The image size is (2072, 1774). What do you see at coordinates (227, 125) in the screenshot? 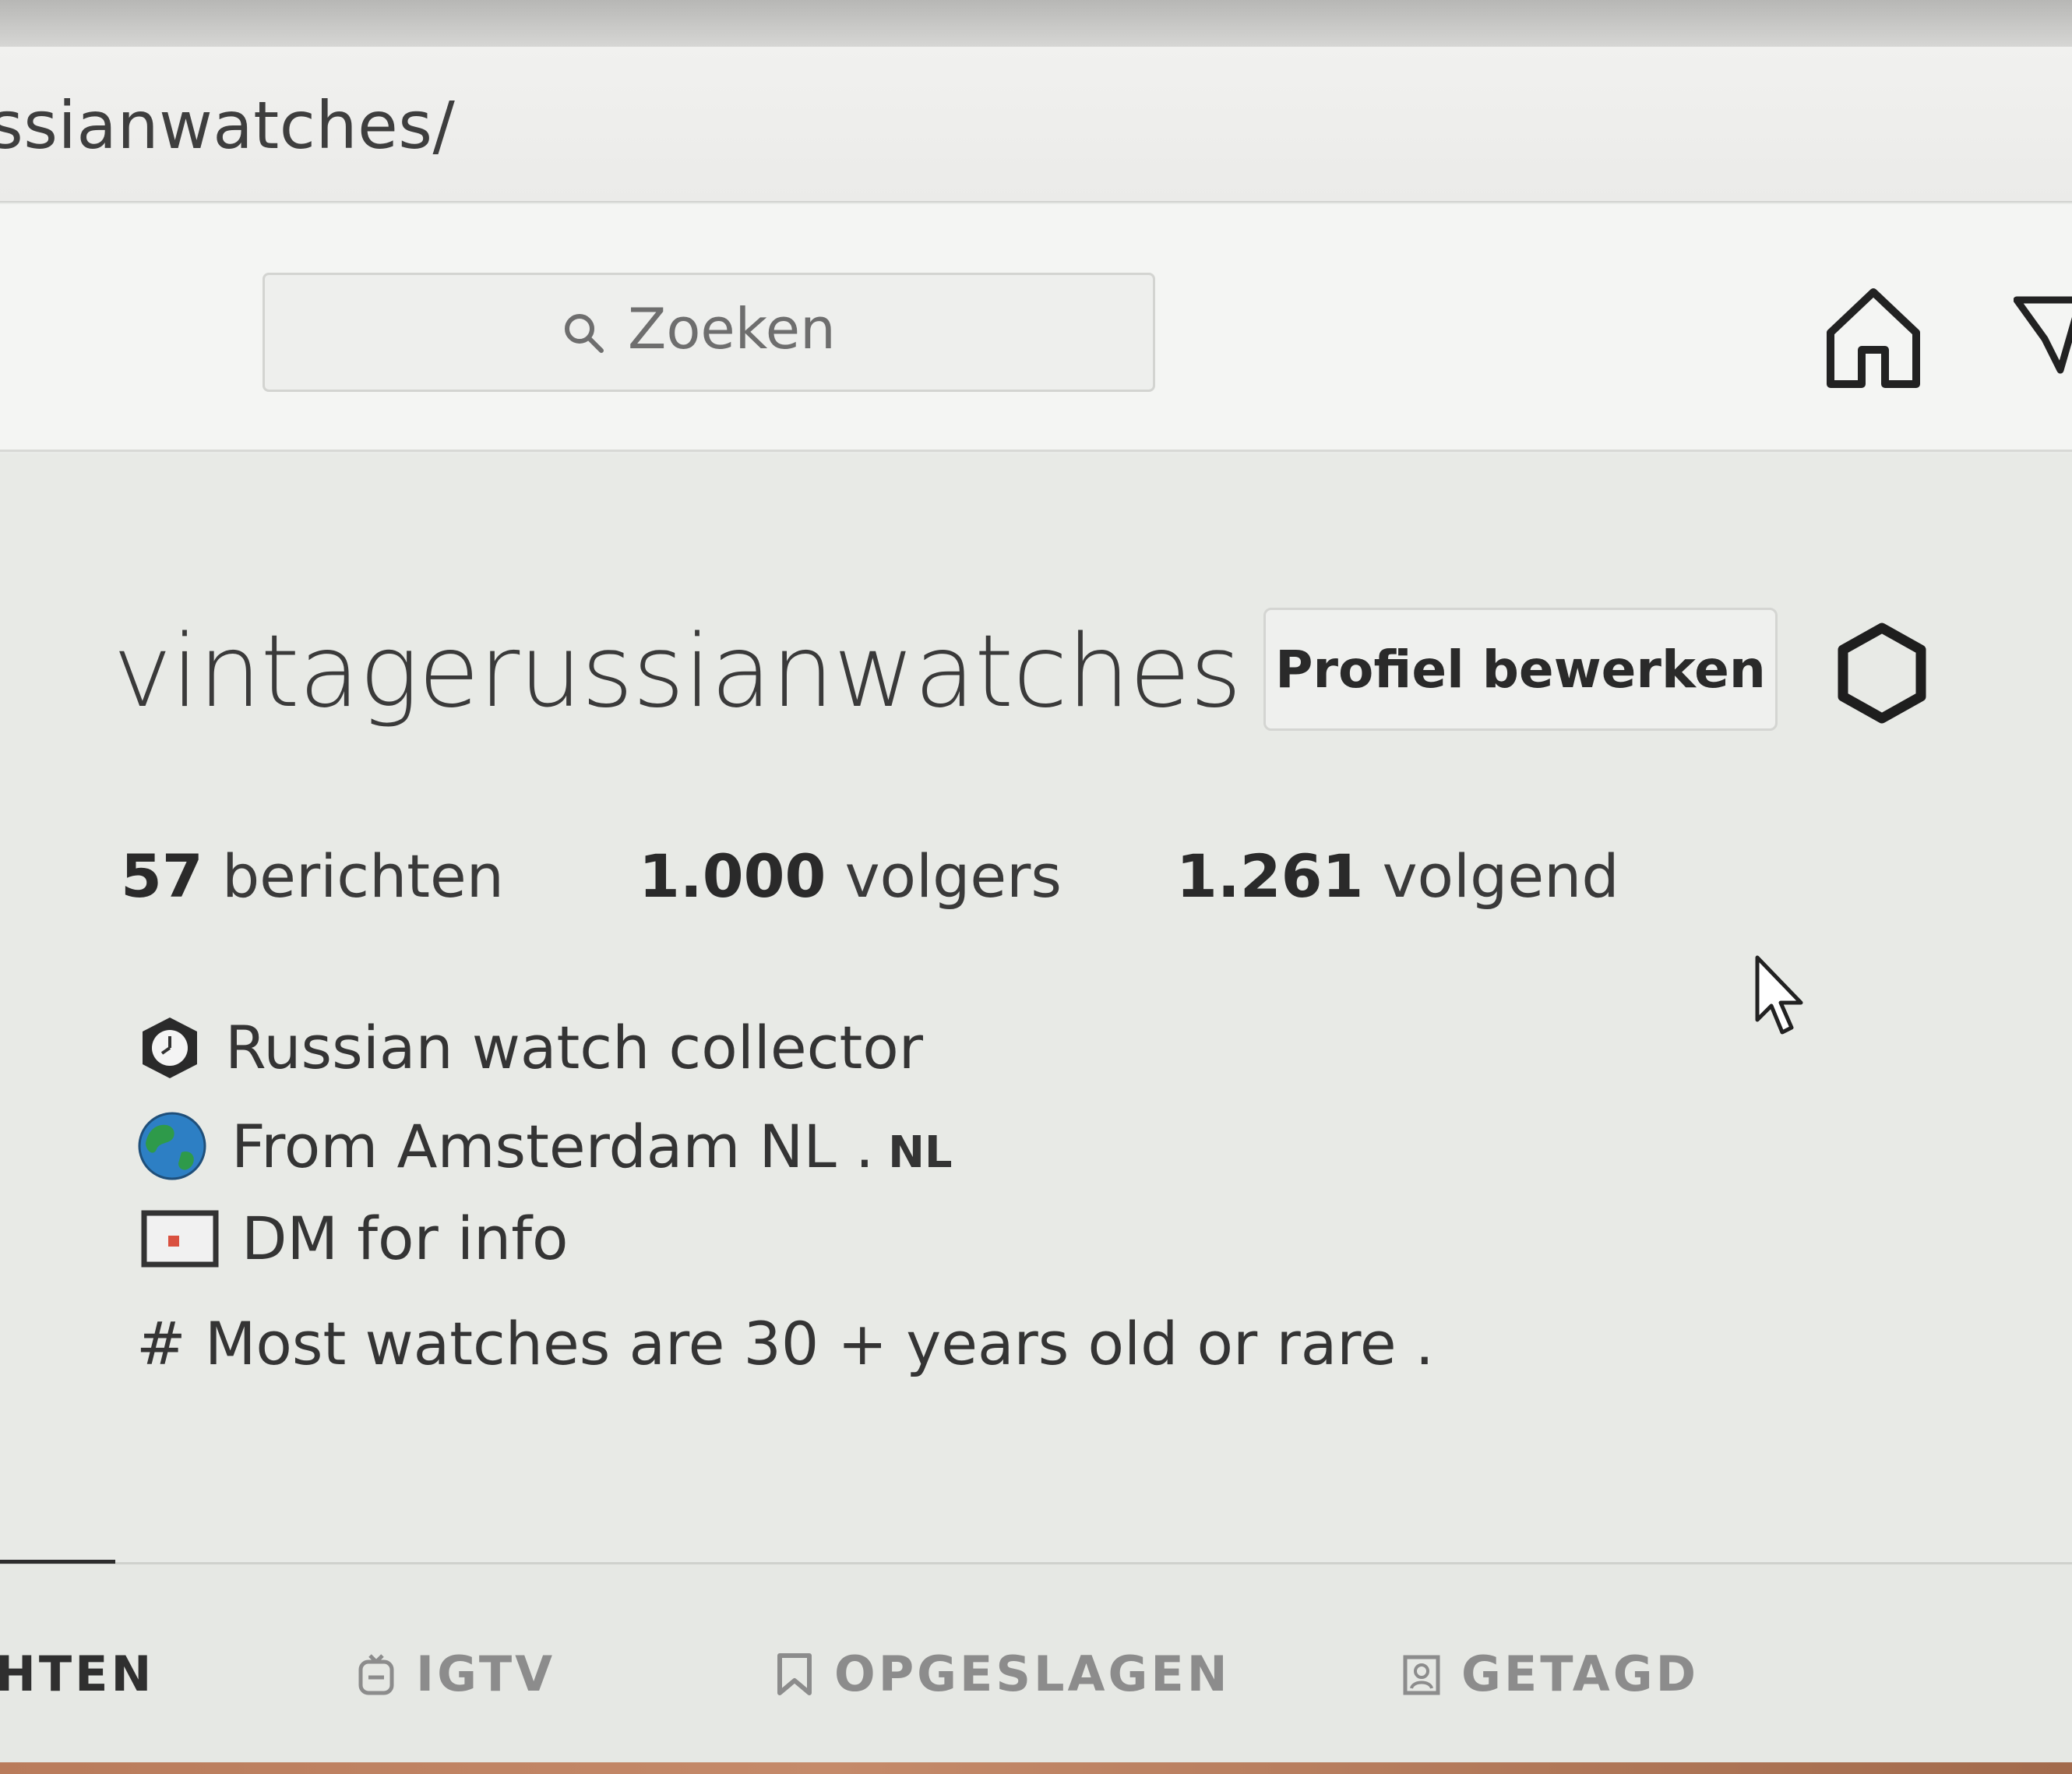
I see `url-text: ssianwatches/` at bounding box center [227, 125].